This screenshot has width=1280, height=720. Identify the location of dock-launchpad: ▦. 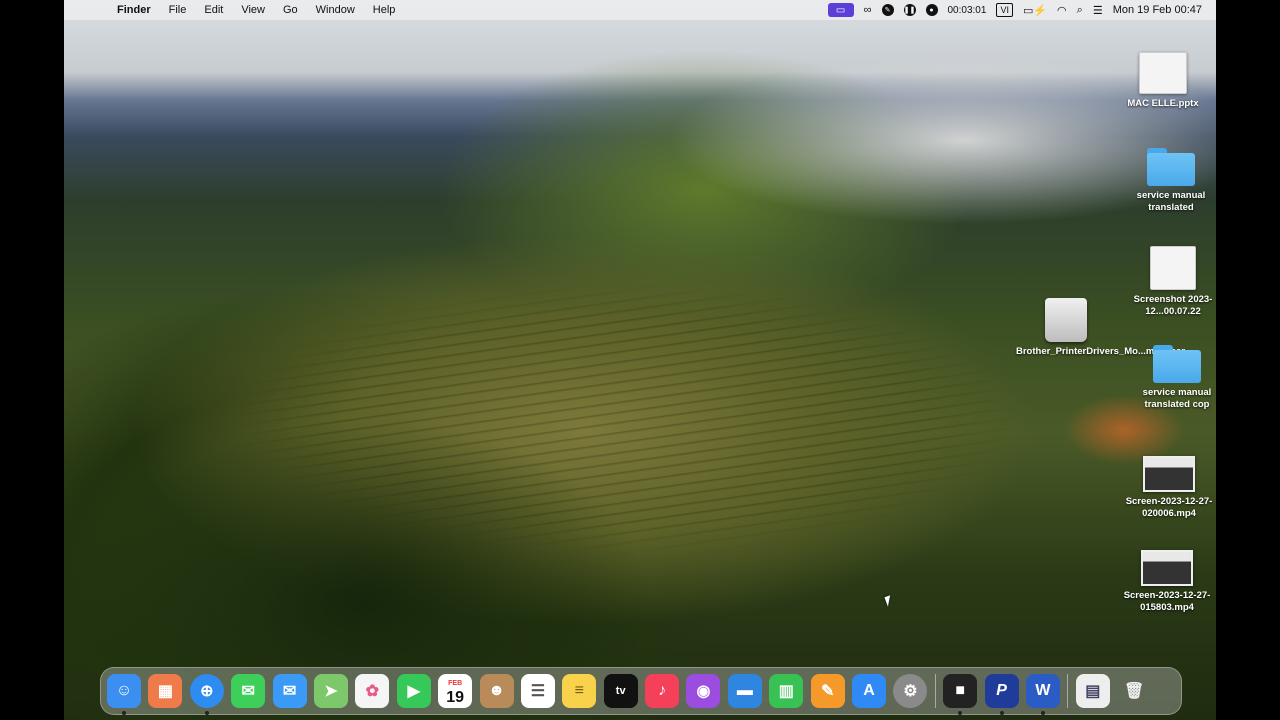
(165, 691).